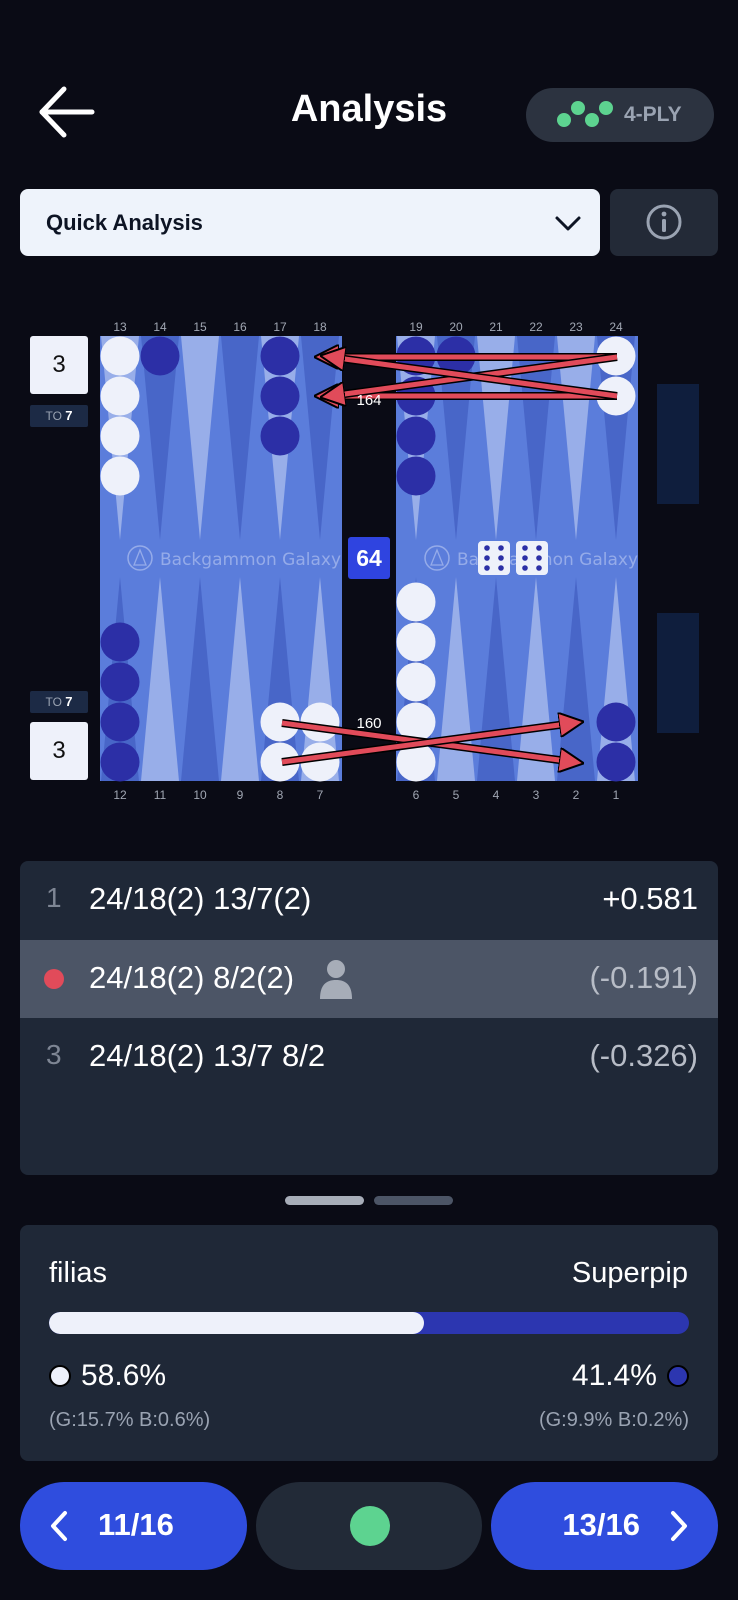 The height and width of the screenshot is (1600, 738). I want to click on page-indicator-active, so click(324, 1200).